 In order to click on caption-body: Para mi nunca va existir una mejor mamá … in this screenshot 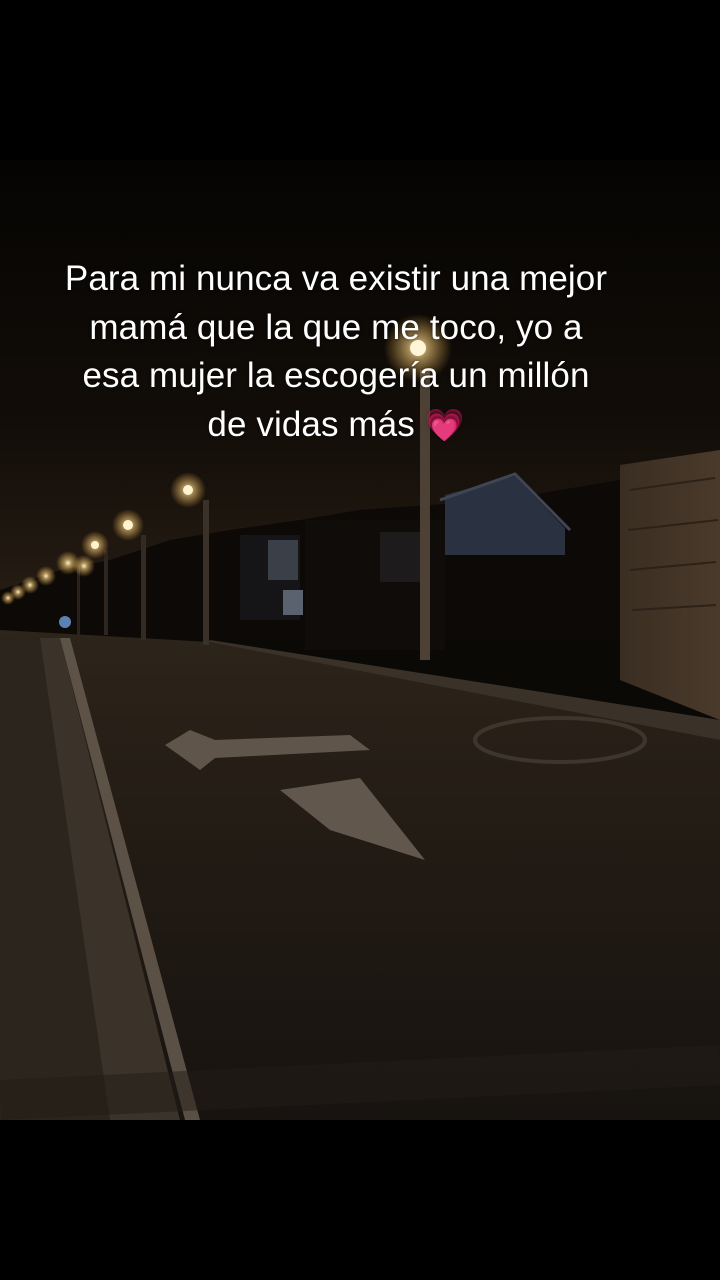, I will do `click(336, 351)`.